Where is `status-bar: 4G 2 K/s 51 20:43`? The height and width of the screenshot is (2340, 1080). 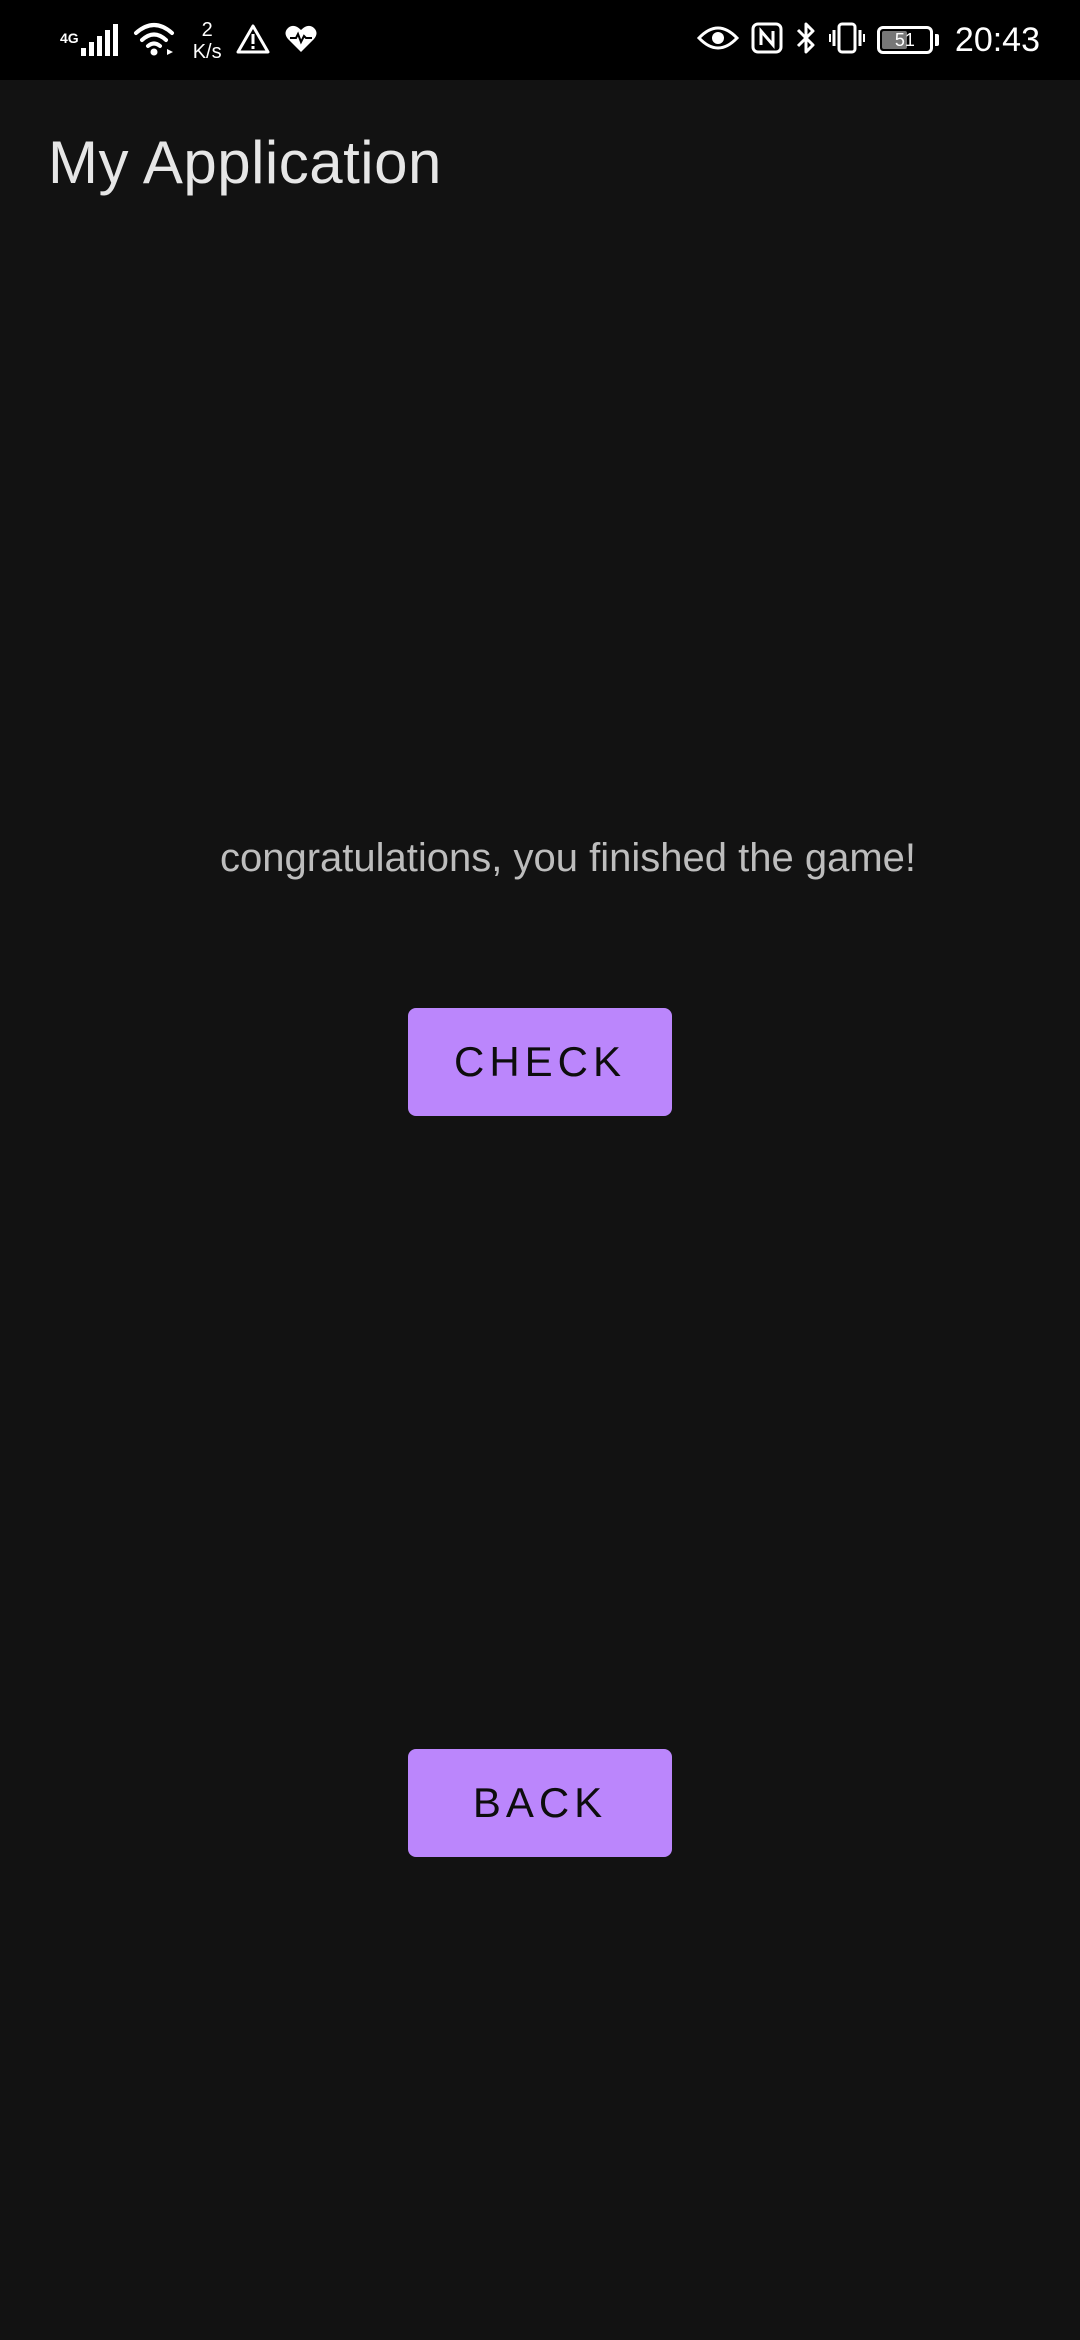
status-bar: 4G 2 K/s 51 20:43 is located at coordinates (540, 40).